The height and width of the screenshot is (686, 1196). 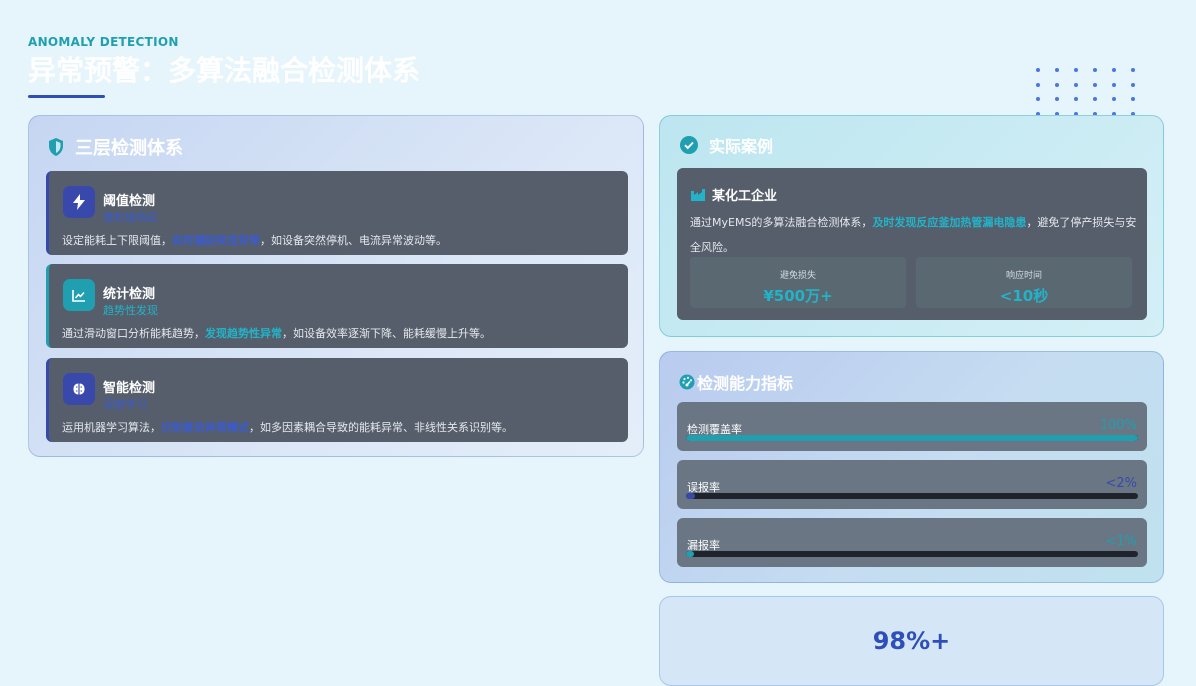 What do you see at coordinates (949, 222) in the screenshot?
I see `case-highlight: 及时发现反应釜加热管漏电隐患` at bounding box center [949, 222].